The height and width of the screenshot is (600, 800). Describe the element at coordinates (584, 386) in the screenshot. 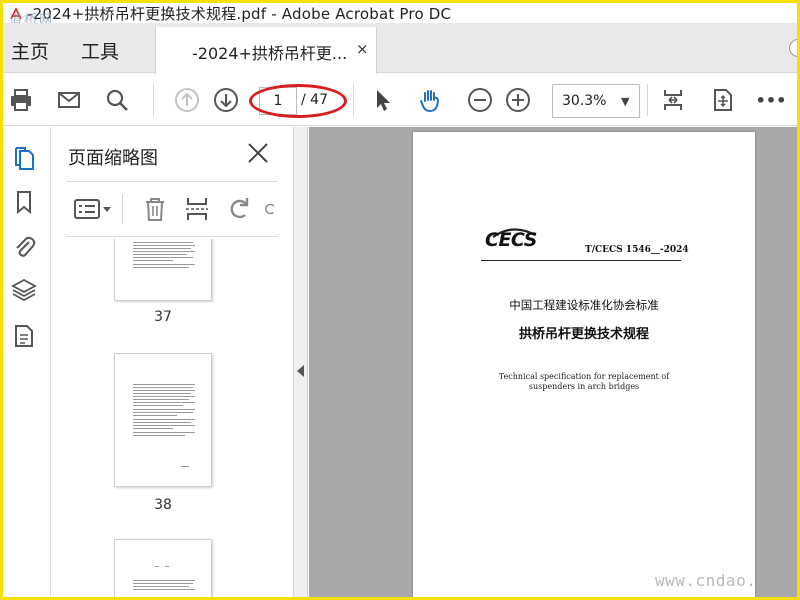

I see `document-title-en-line2: suspenders in arch bridges` at that location.